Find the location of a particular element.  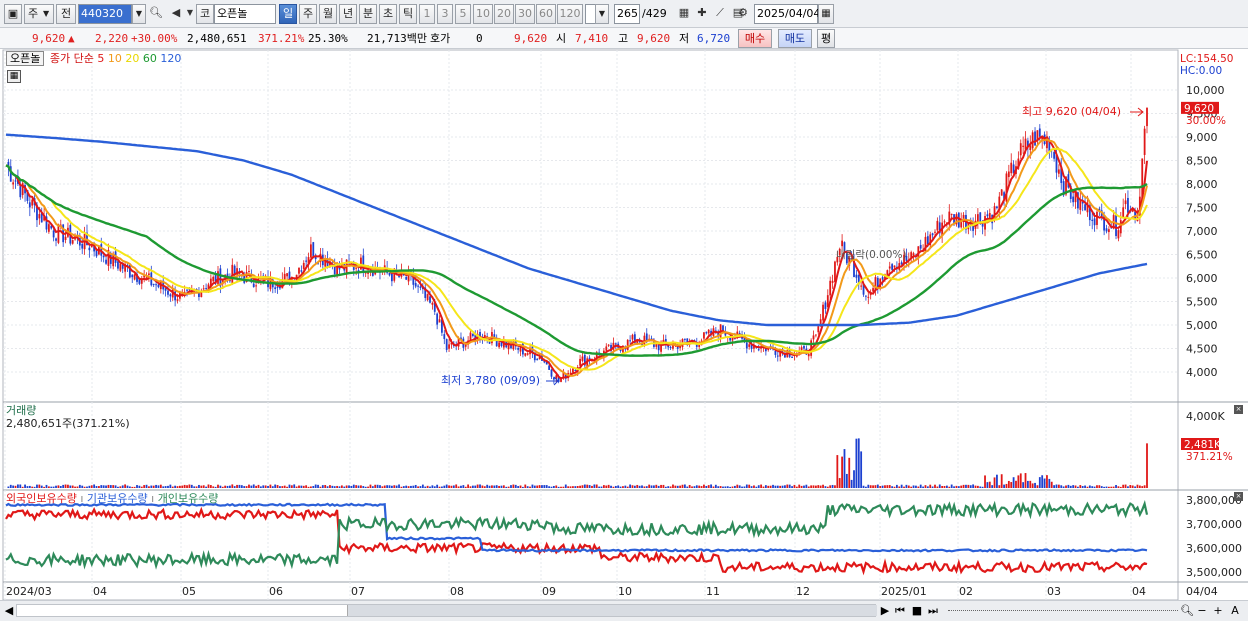

ma-legend-20: 20 is located at coordinates (132, 58).